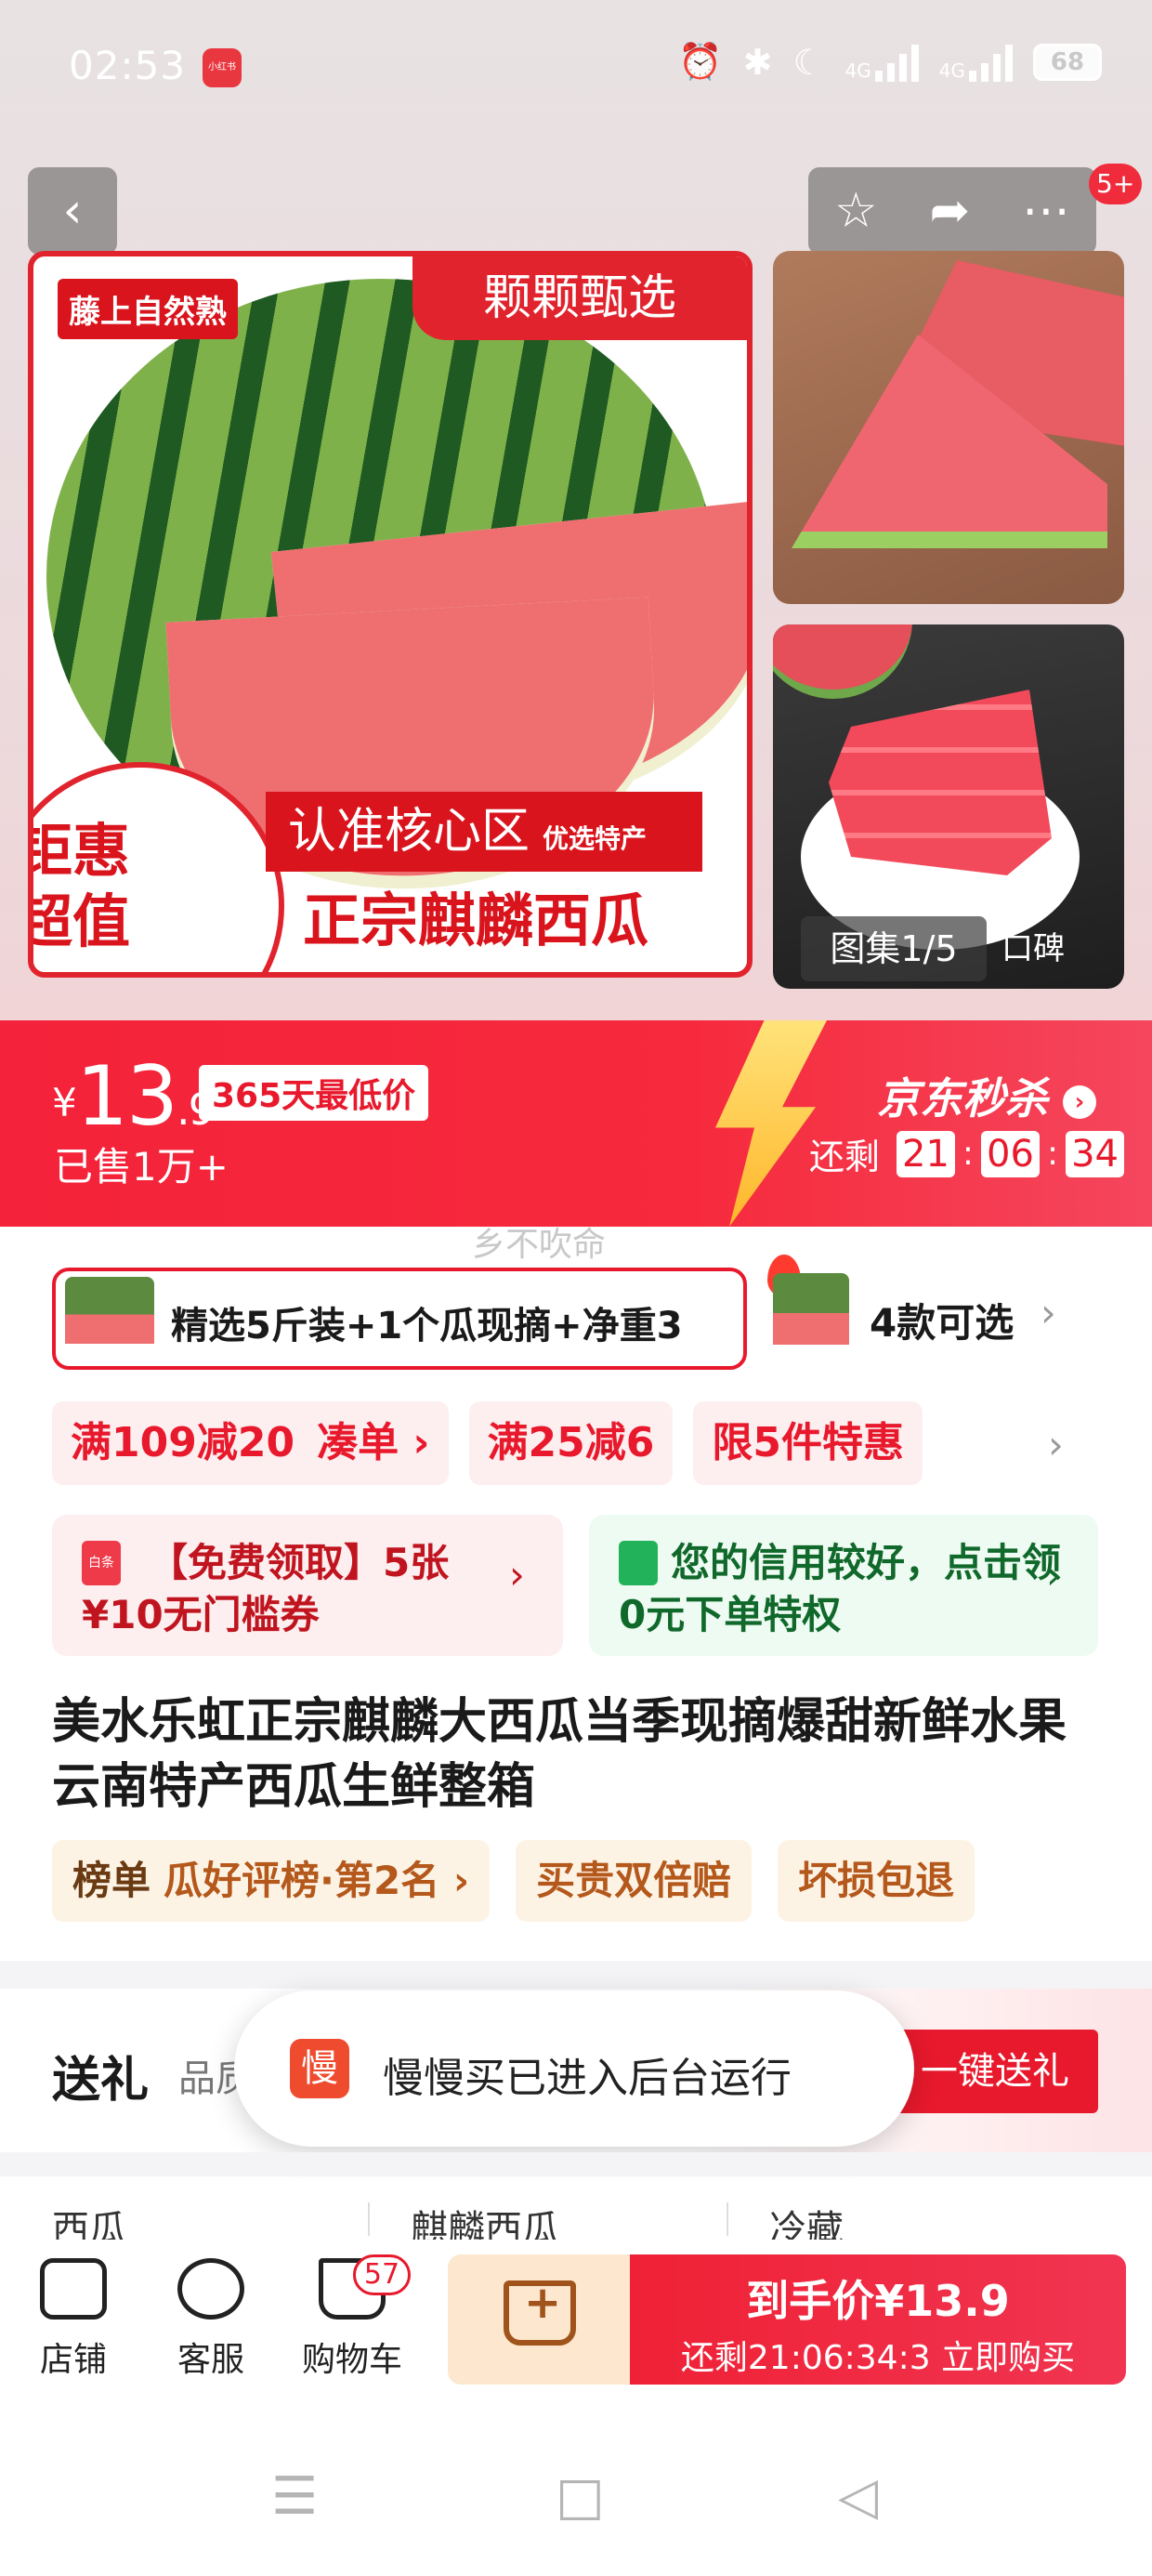  What do you see at coordinates (894, 948) in the screenshot?
I see `gallery-counter: 图集1/5` at bounding box center [894, 948].